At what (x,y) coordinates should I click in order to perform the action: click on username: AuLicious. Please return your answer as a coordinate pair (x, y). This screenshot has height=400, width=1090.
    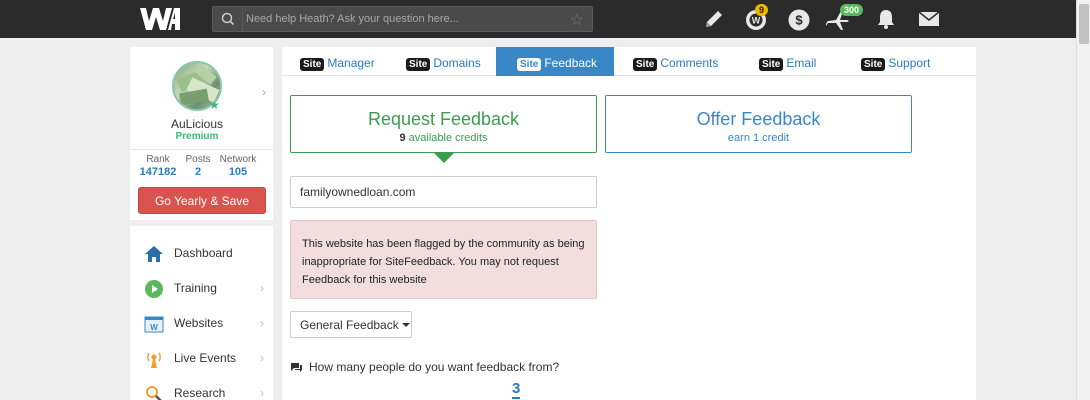
    Looking at the image, I should click on (197, 124).